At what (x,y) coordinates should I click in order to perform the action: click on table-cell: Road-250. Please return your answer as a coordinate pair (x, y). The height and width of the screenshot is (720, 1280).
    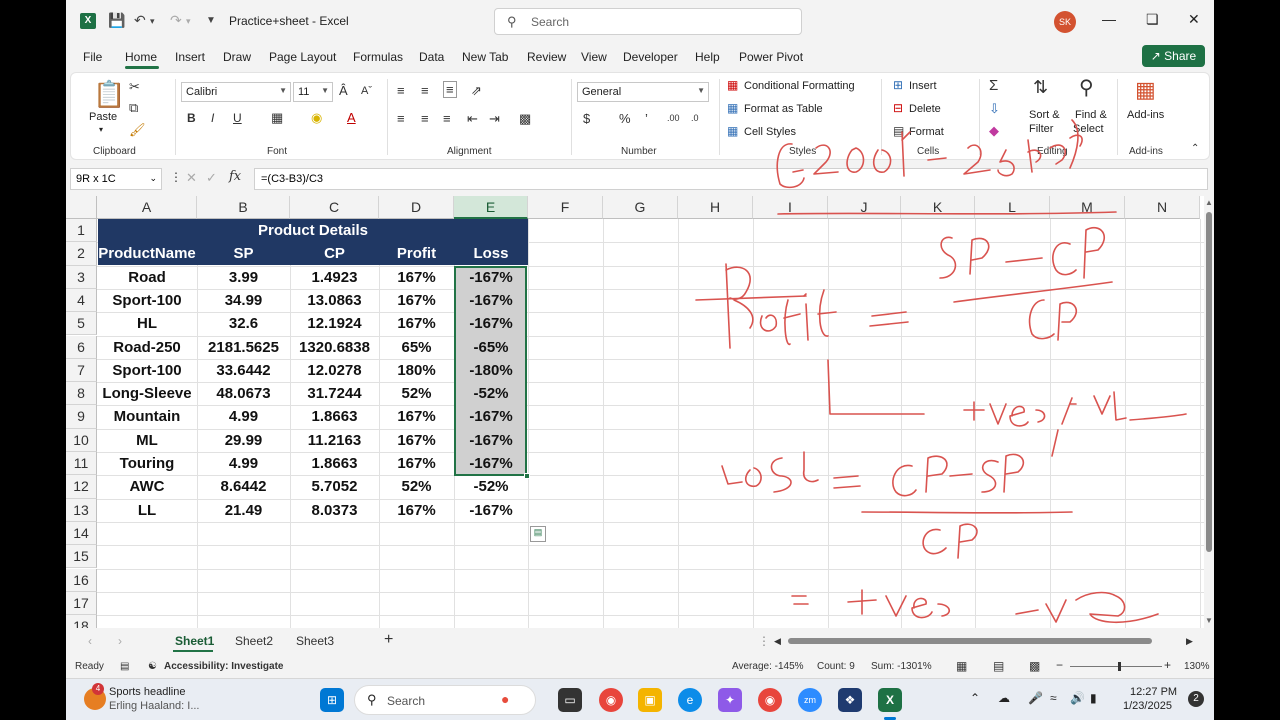
    Looking at the image, I should click on (147, 347).